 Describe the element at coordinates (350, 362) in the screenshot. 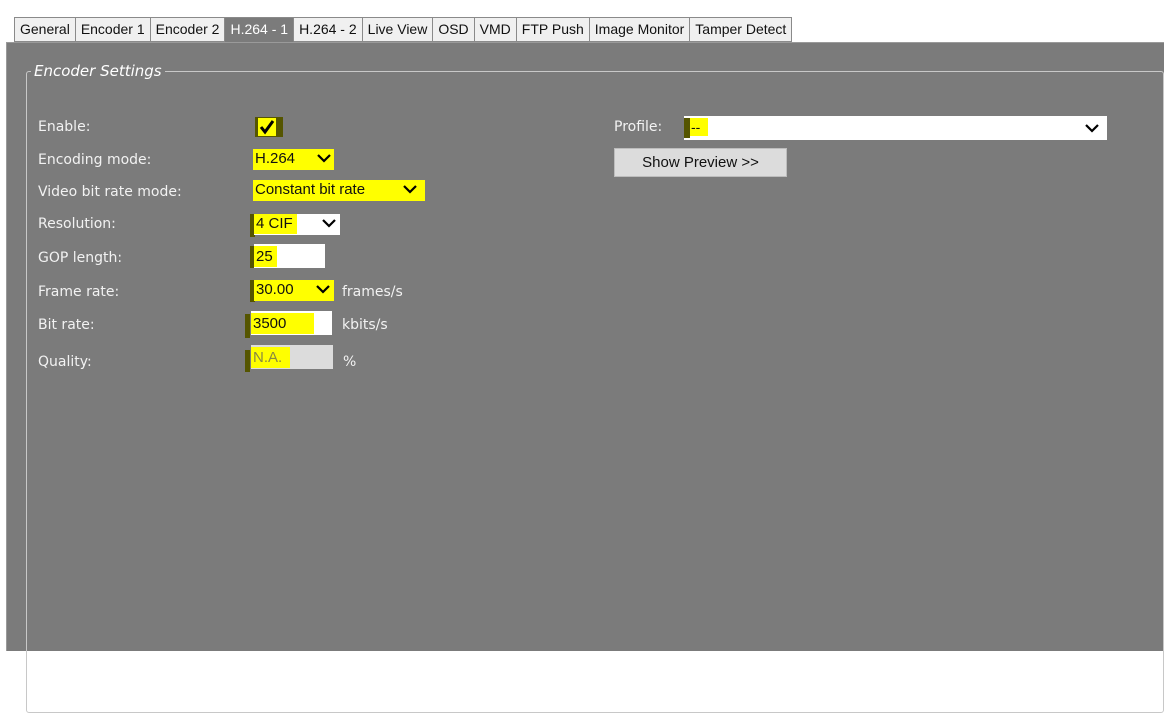

I see `quality-unit: %` at that location.